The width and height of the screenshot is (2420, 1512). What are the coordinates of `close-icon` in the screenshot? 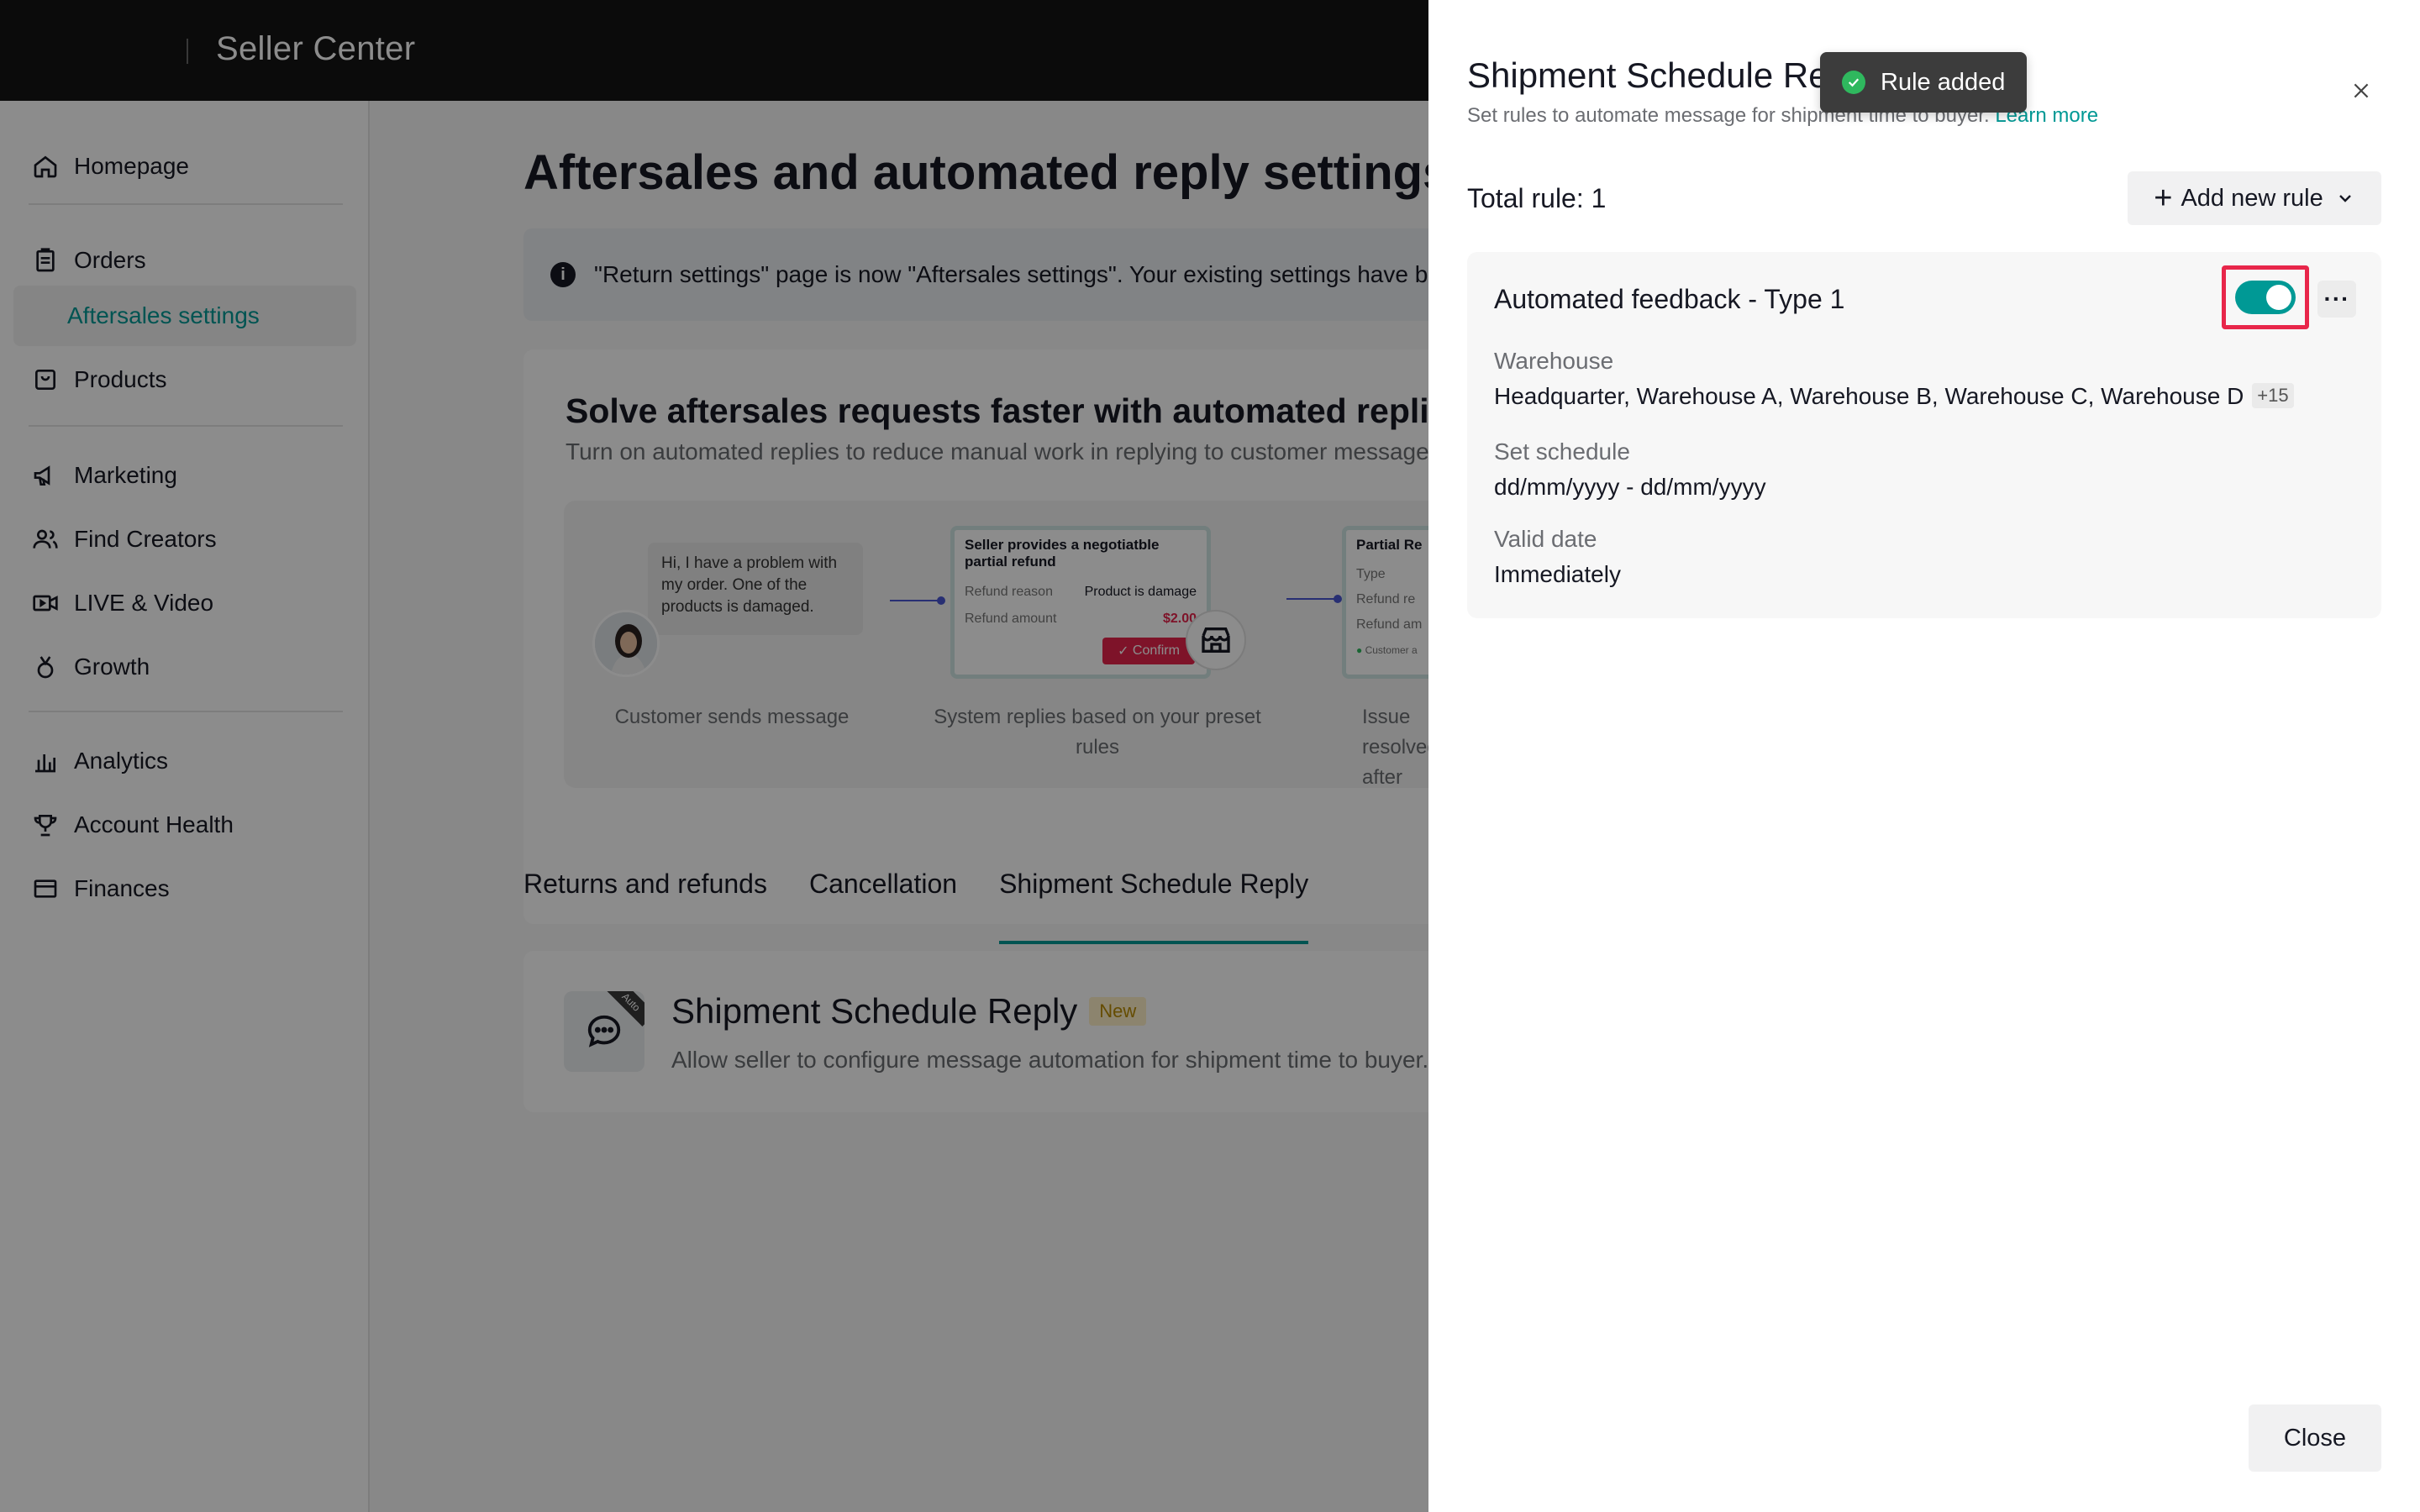 It's located at (2361, 90).